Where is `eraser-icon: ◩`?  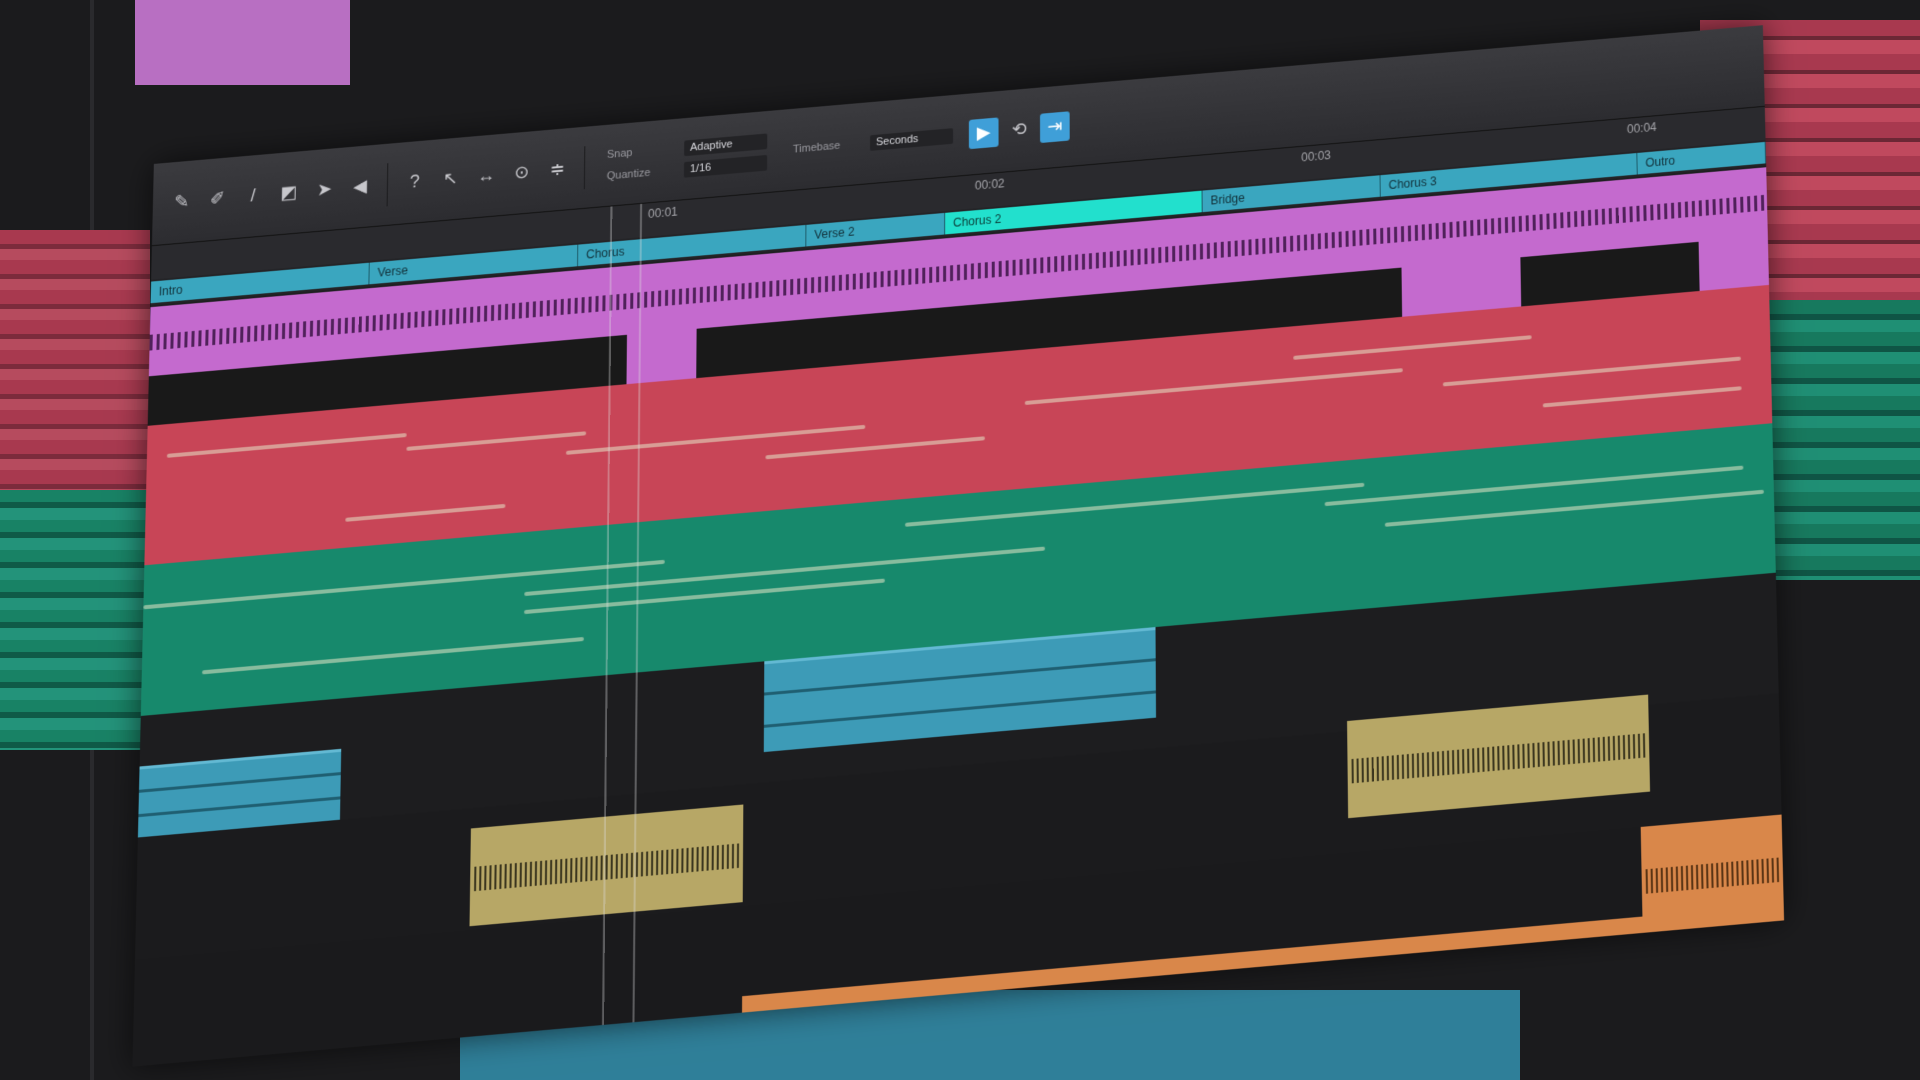 eraser-icon: ◩ is located at coordinates (289, 193).